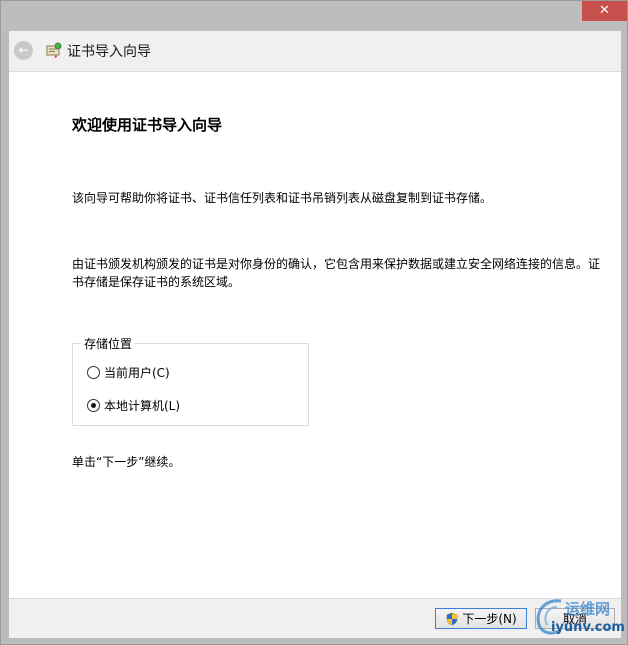 The height and width of the screenshot is (645, 628). What do you see at coordinates (93, 372) in the screenshot?
I see `radio-current-user-button` at bounding box center [93, 372].